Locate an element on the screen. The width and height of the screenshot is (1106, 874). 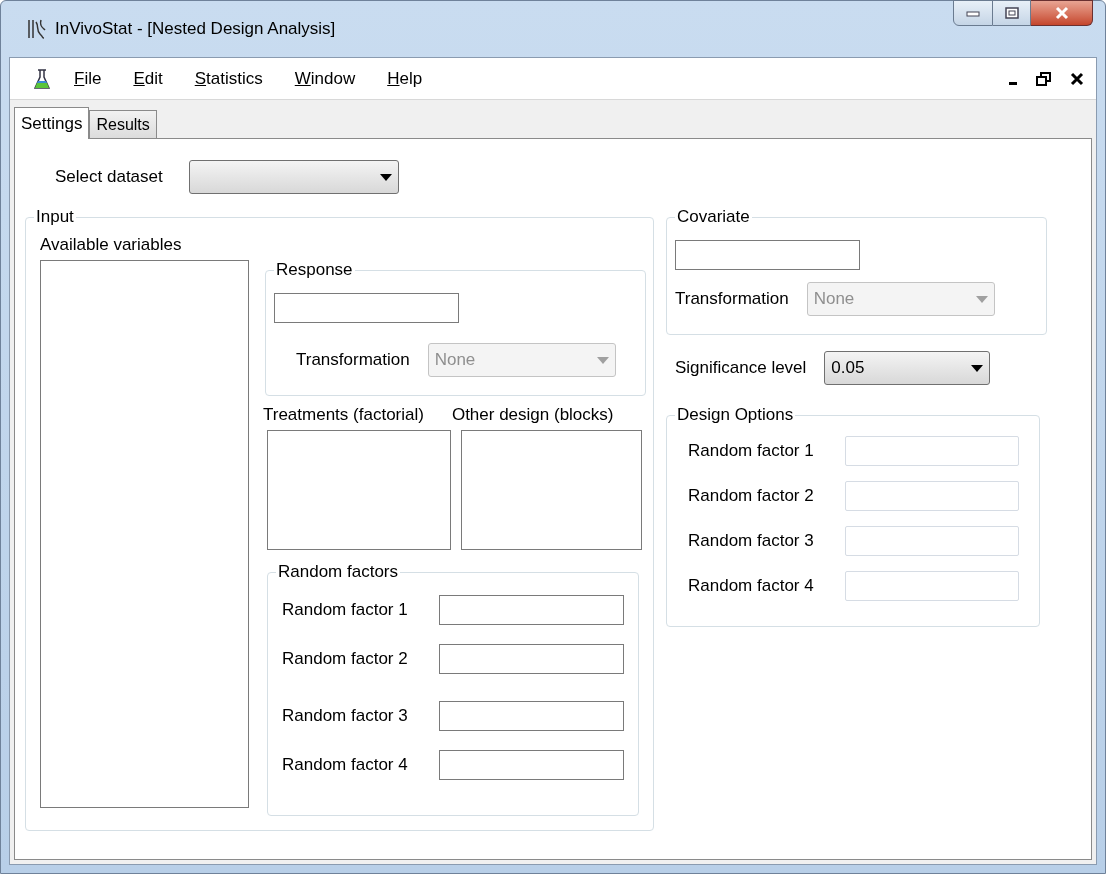
menu-item: Window is located at coordinates (325, 78).